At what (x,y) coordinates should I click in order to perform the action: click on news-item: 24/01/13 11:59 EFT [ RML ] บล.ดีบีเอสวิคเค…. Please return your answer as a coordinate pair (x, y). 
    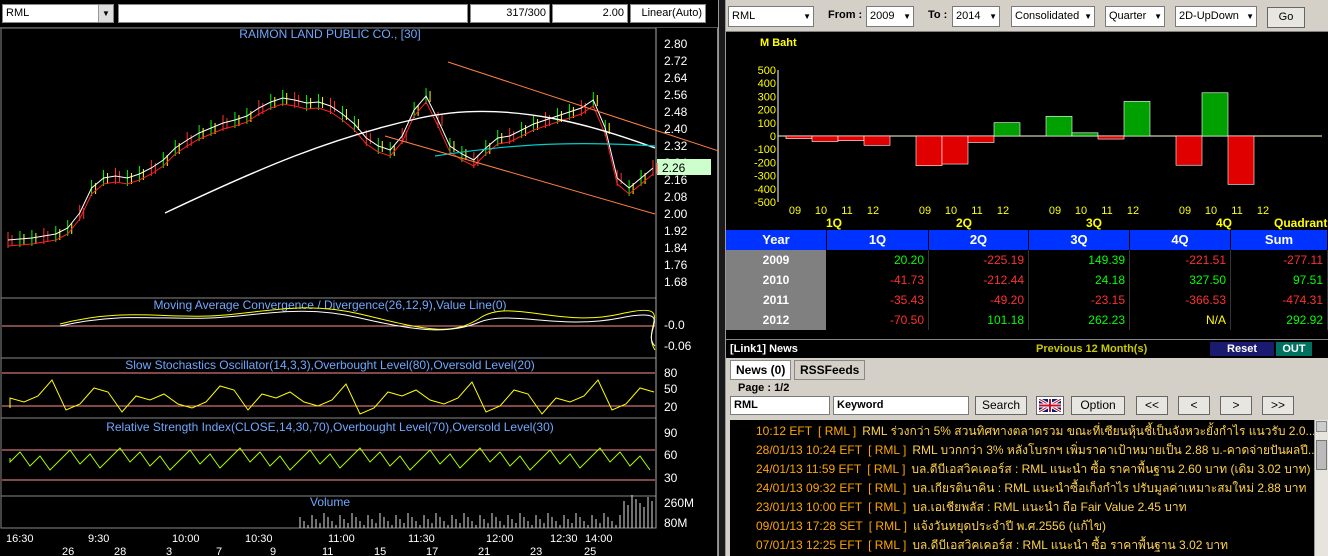
    Looking at the image, I should click on (1020, 469).